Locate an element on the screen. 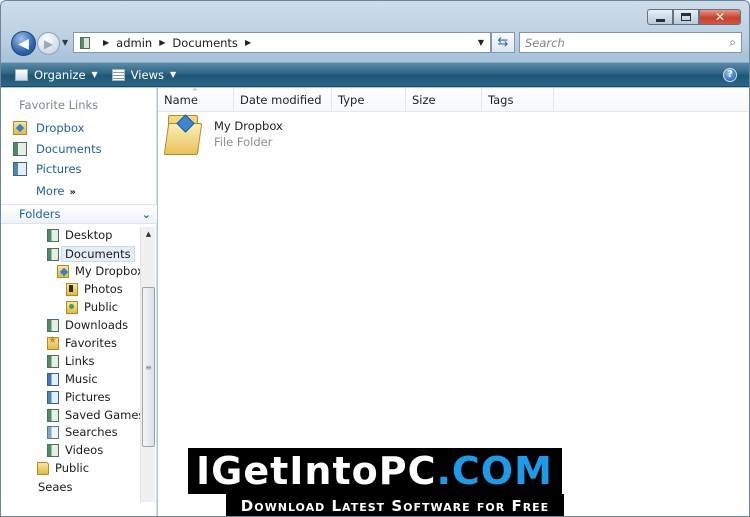 The width and height of the screenshot is (750, 517). column-header-name: ^ Name is located at coordinates (196, 100).